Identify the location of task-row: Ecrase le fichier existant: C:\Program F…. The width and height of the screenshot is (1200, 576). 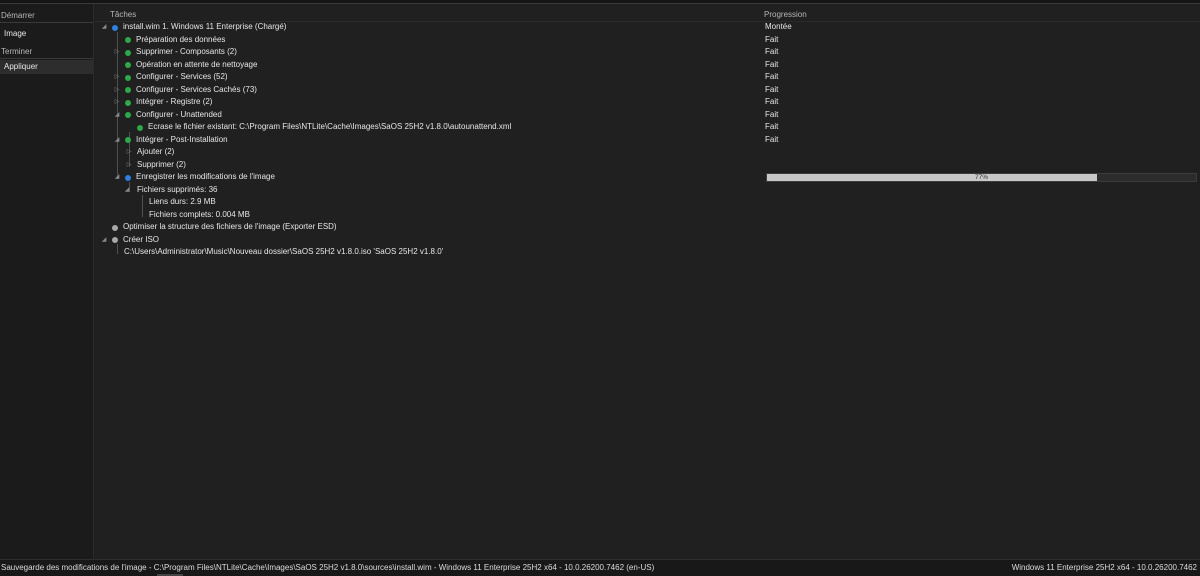
(425, 127).